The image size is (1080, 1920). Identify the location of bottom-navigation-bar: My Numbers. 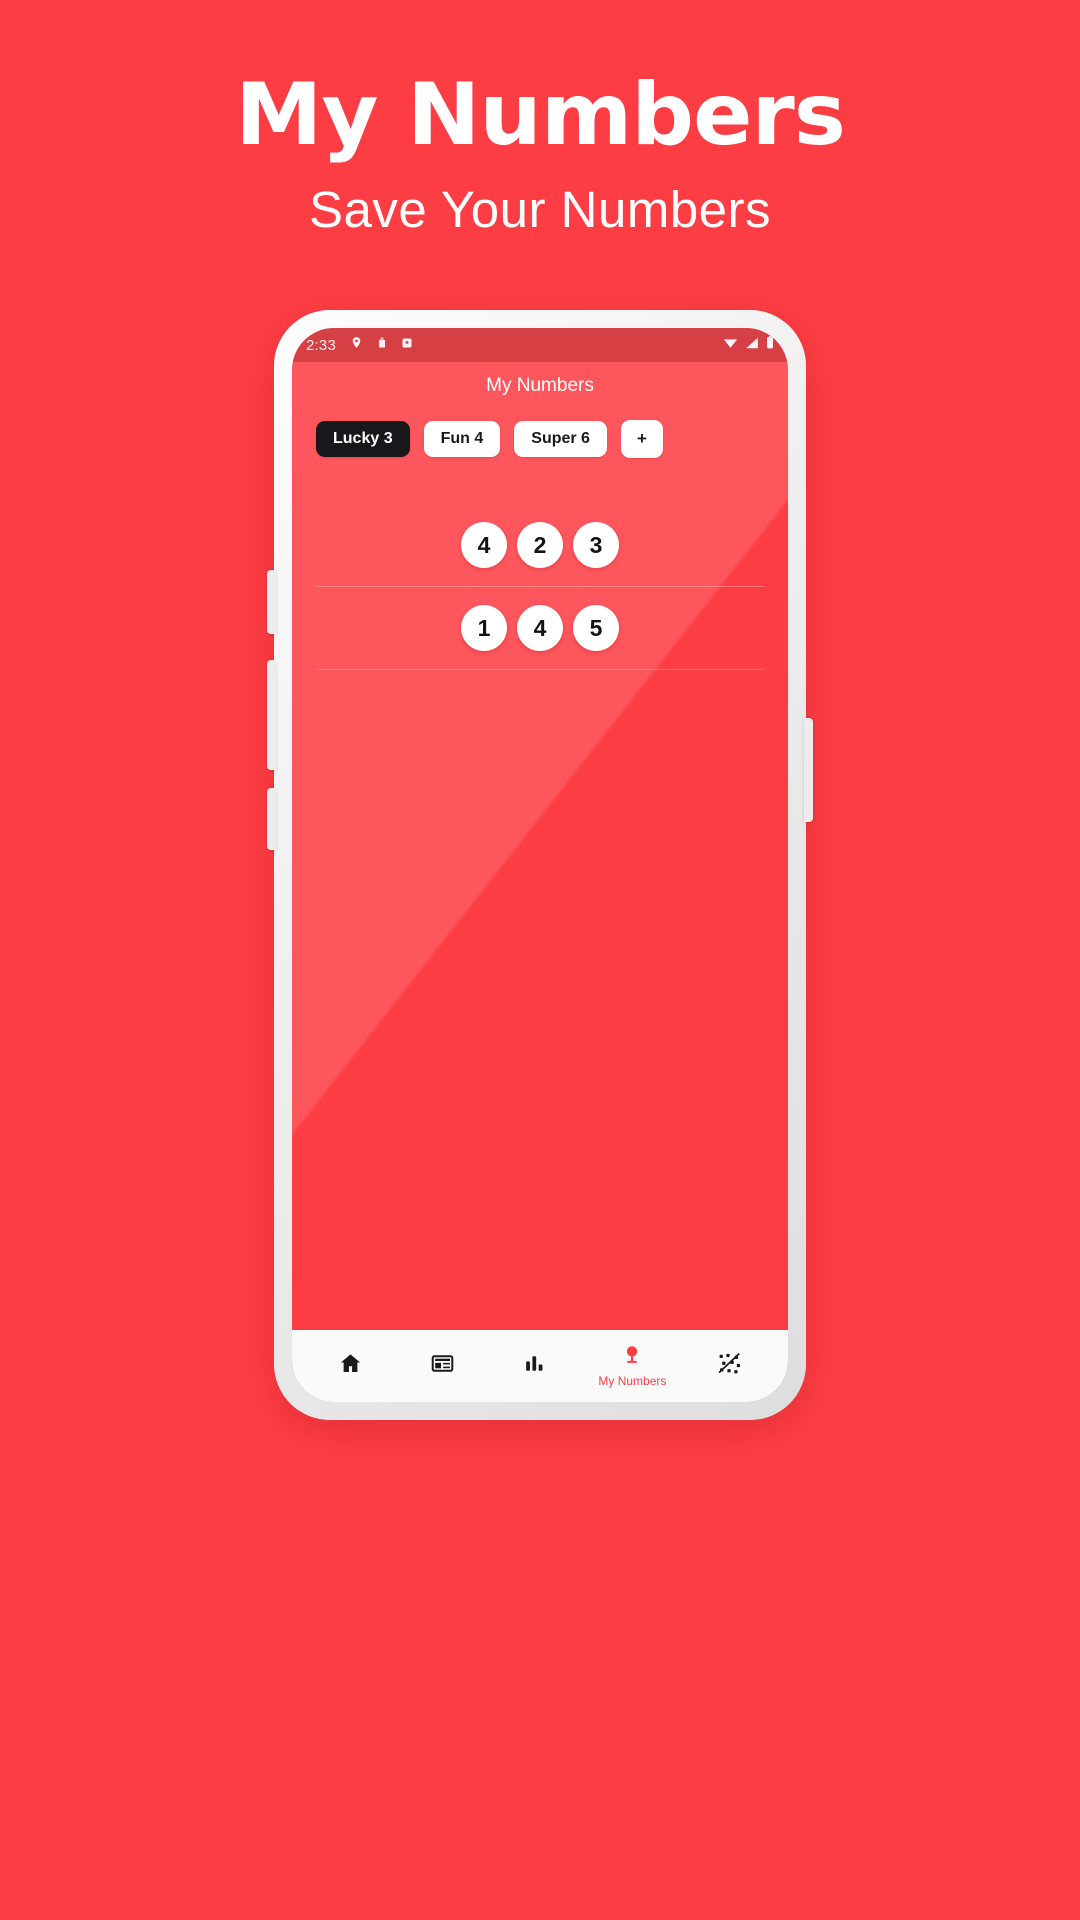
(540, 1366).